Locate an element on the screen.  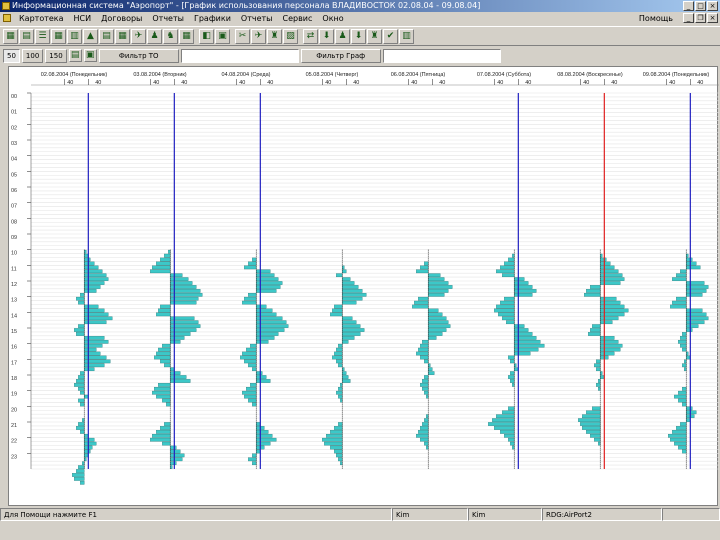
doc-restore-button: ❐ is located at coordinates (700, 18).